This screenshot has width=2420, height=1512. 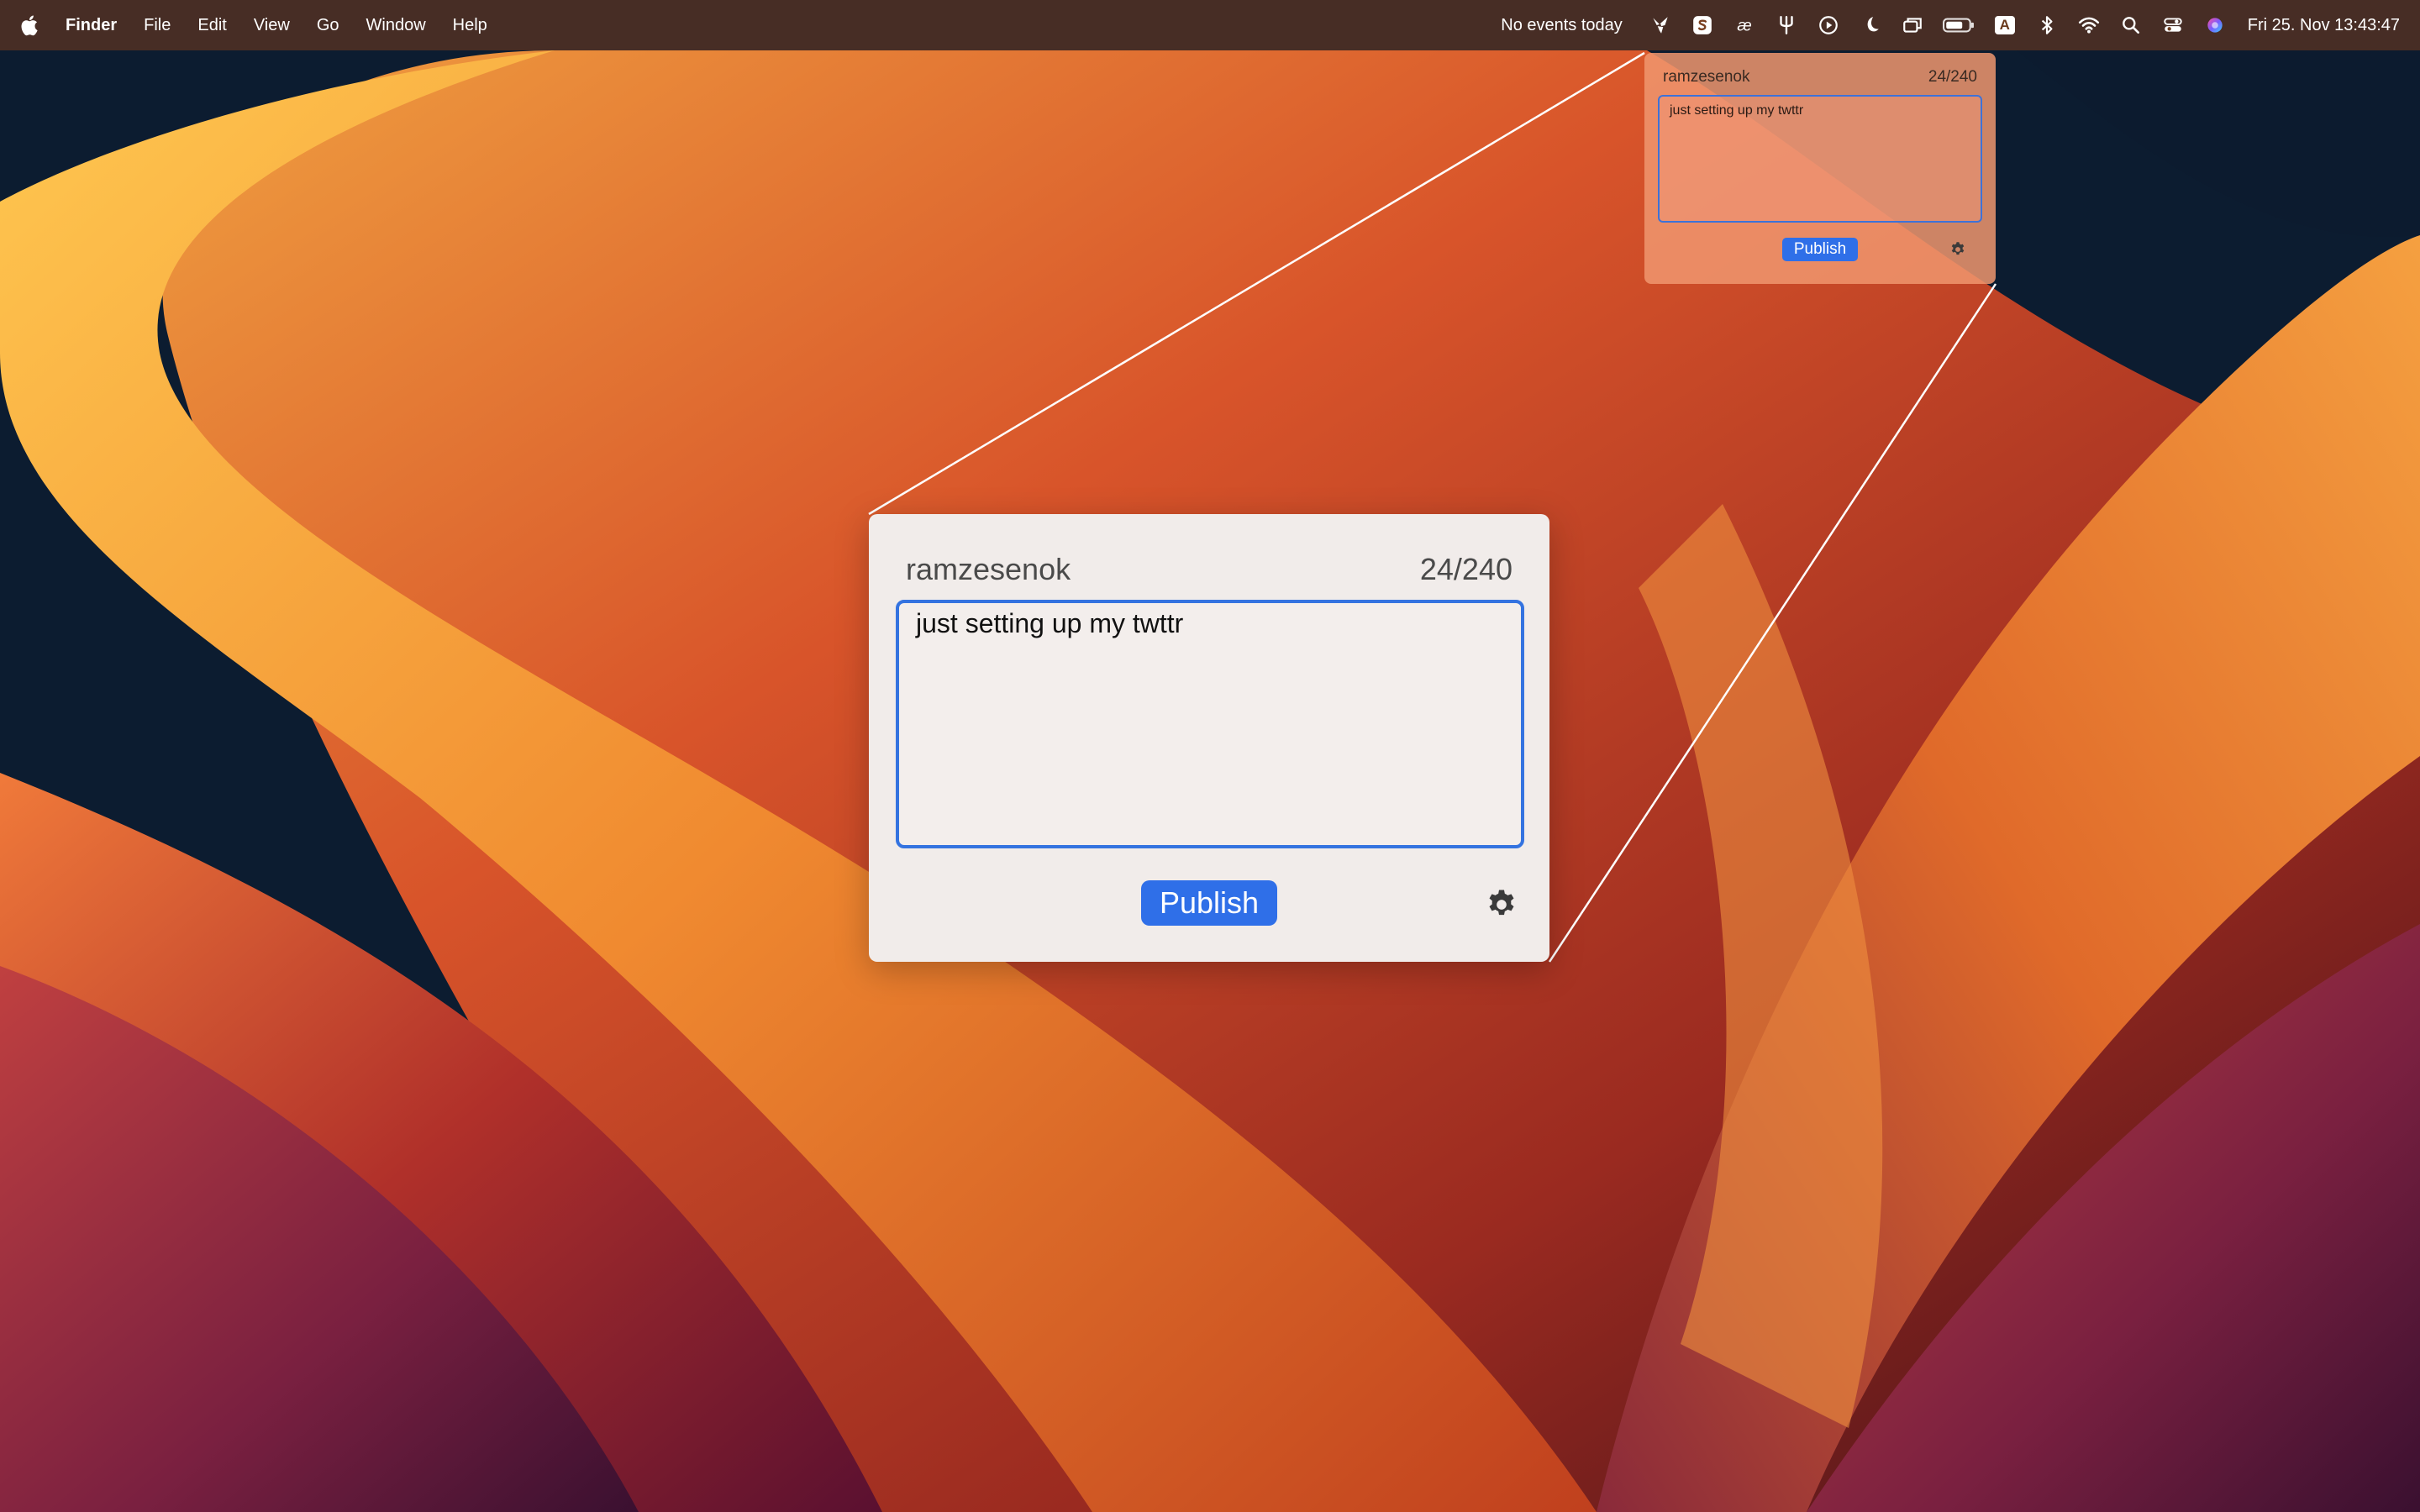 What do you see at coordinates (272, 25) in the screenshot?
I see `menu-view: View` at bounding box center [272, 25].